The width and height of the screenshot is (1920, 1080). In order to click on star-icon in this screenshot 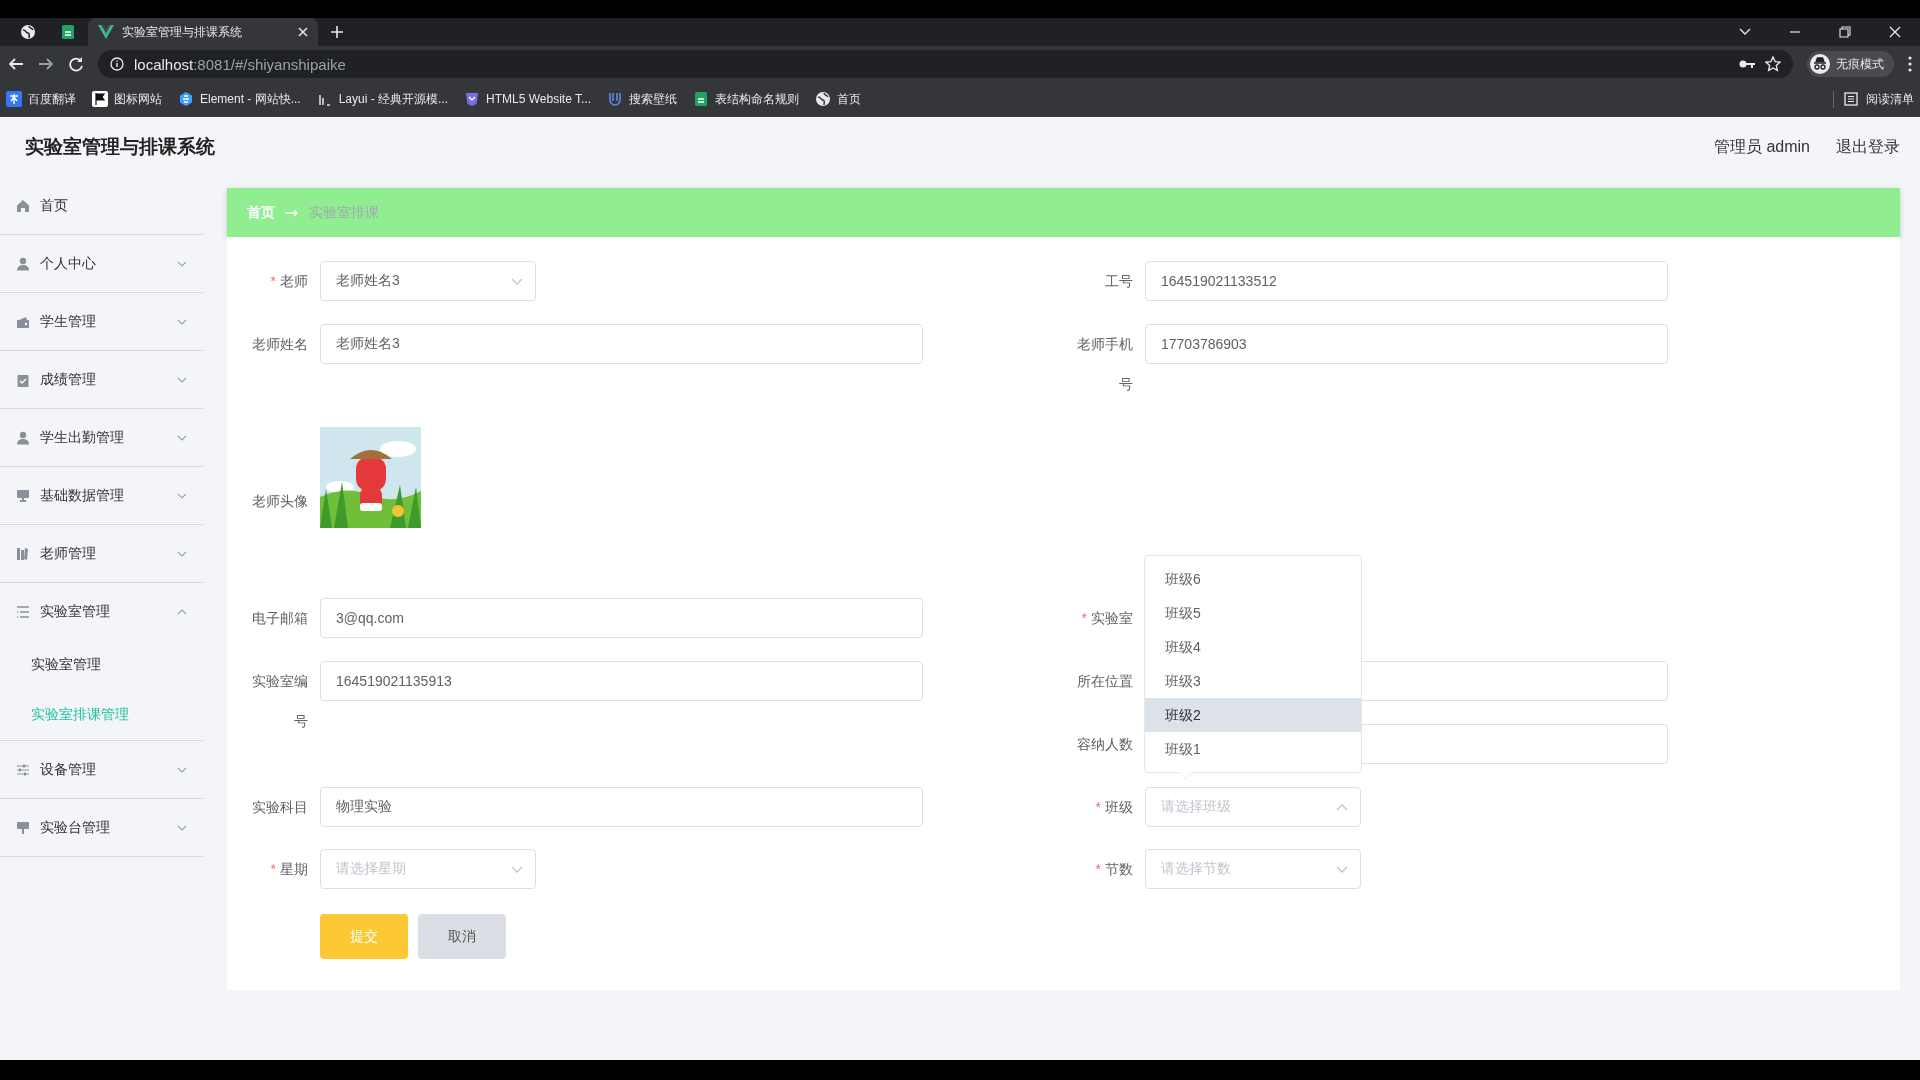, I will do `click(1773, 64)`.